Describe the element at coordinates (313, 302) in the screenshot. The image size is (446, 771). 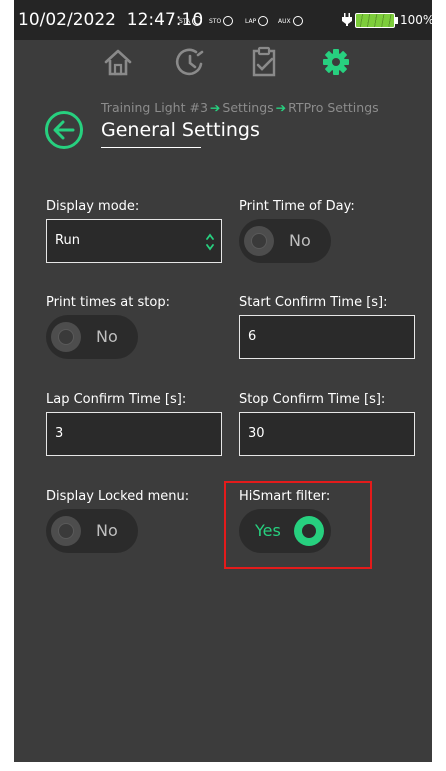
I see `start-confirm-time-label: Start Confirm Time [s]:` at that location.